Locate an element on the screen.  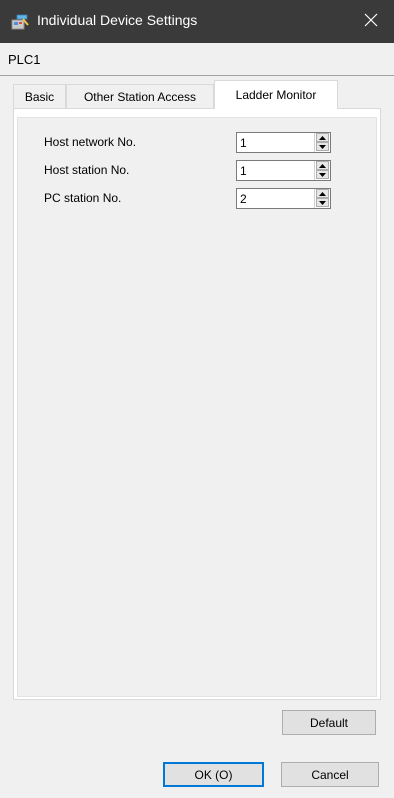
device-name: PLC1 is located at coordinates (24, 59).